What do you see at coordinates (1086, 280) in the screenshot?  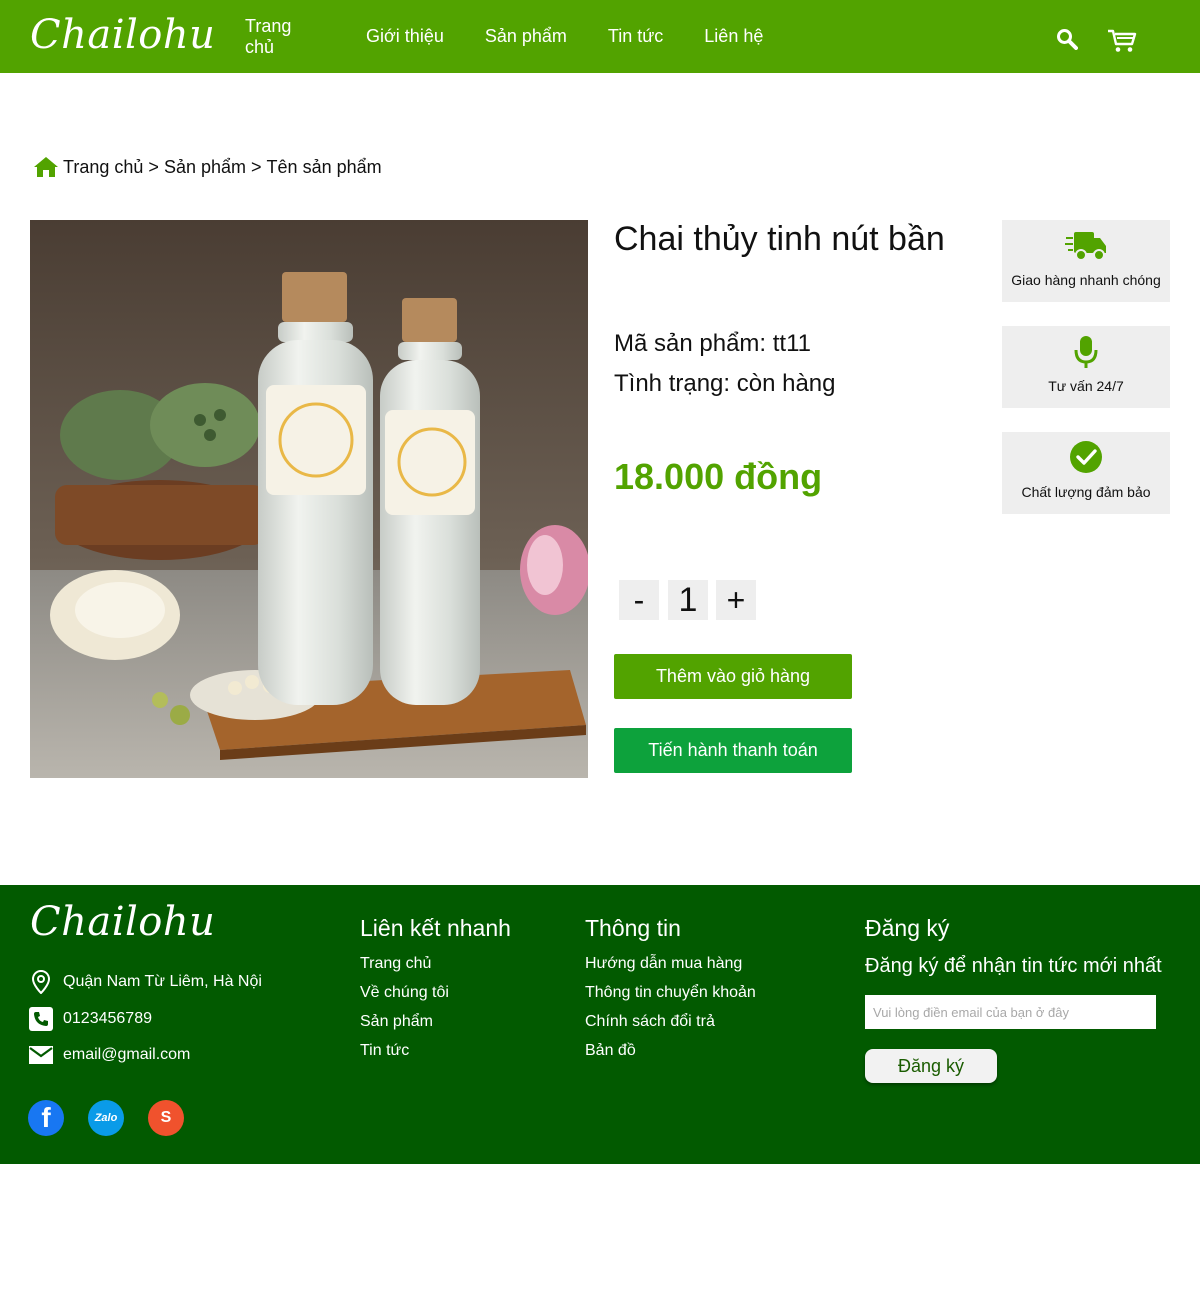 I see `feature-label: Giao hàng nhanh chóng` at bounding box center [1086, 280].